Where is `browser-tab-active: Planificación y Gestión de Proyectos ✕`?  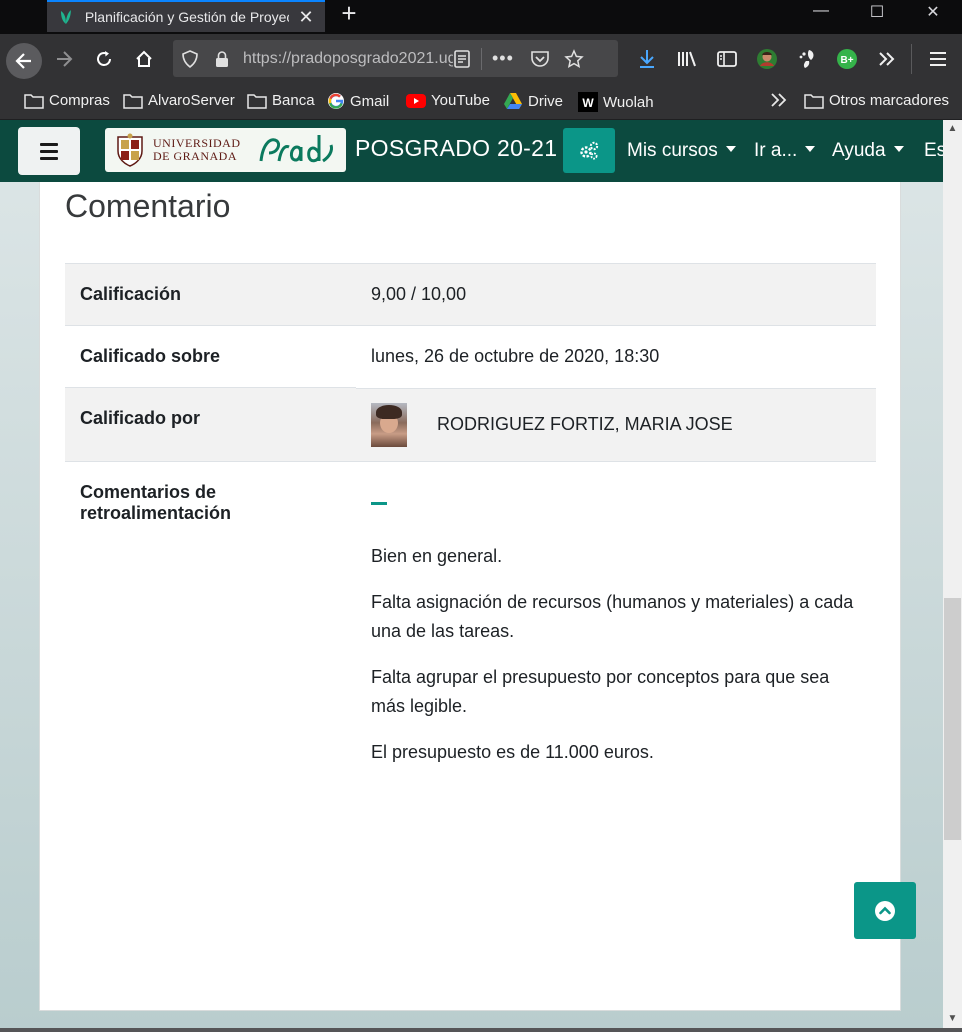 browser-tab-active: Planificación y Gestión de Proyectos ✕ is located at coordinates (186, 16).